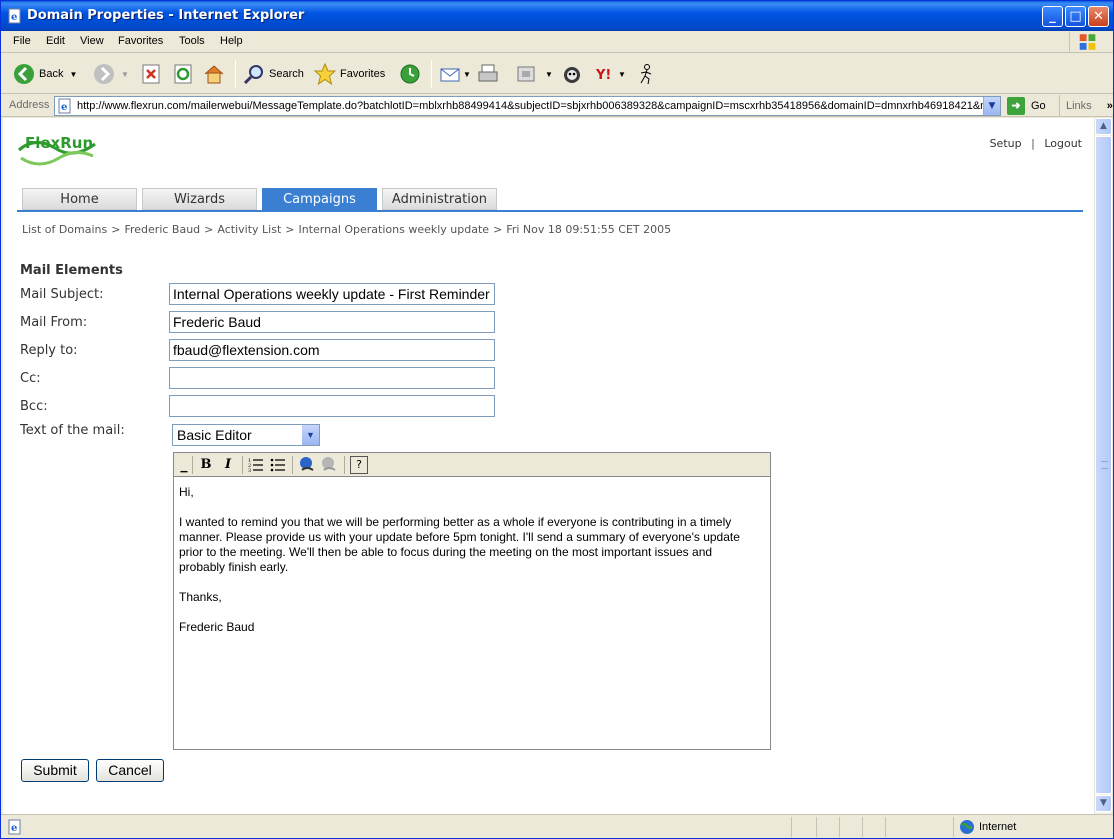 Image resolution: width=1114 pixels, height=839 pixels. What do you see at coordinates (22, 41) in the screenshot?
I see `menu-file: File` at bounding box center [22, 41].